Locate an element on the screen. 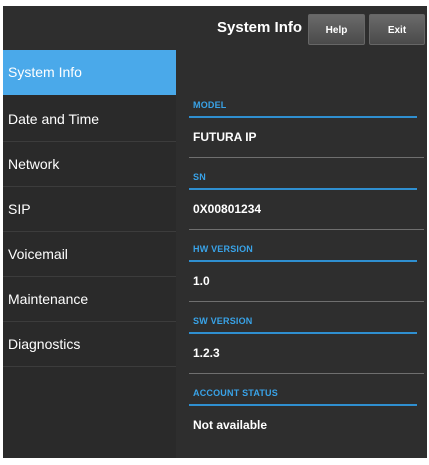  serial-number-field: SN 0X00801234 is located at coordinates (306, 194).